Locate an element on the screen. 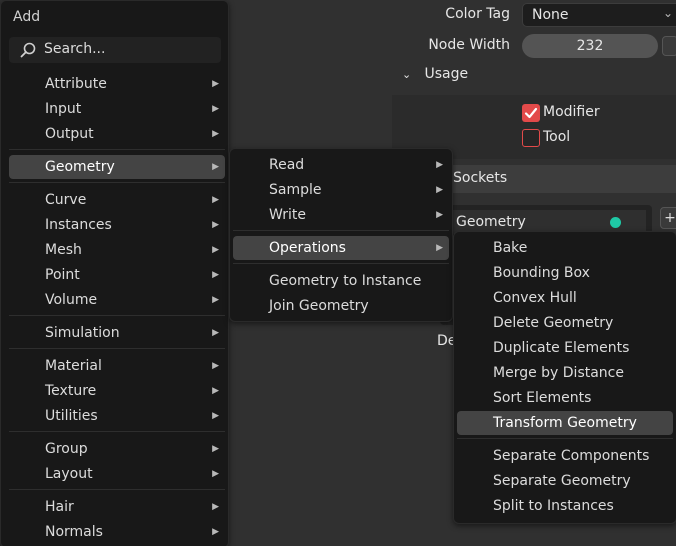 The image size is (676, 546). menu-item-bake: Bake is located at coordinates (565, 248).